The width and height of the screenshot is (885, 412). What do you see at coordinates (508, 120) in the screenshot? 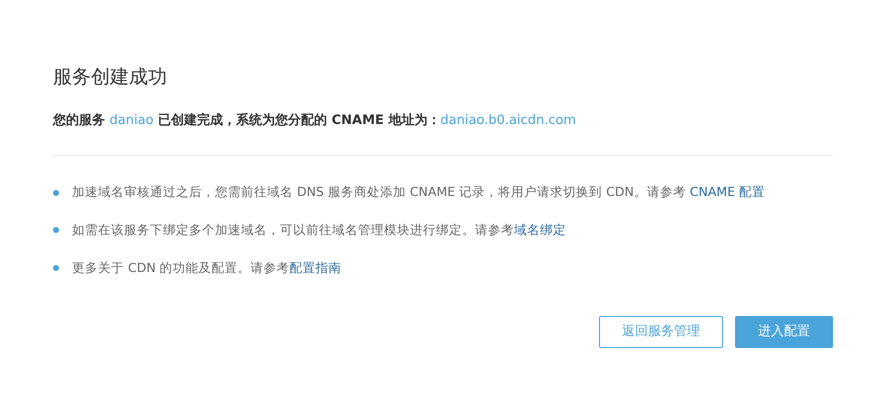
I see `cdn-address-link: daniao.b0.aicdn.com` at bounding box center [508, 120].